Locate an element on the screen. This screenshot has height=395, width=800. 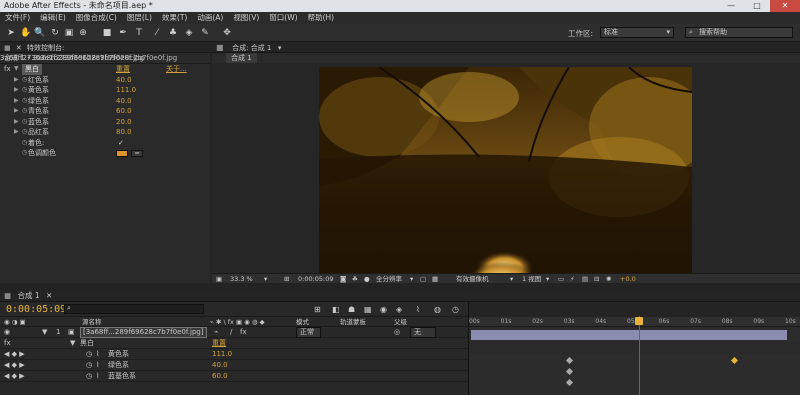
layer-duration-bar is located at coordinates (629, 335).